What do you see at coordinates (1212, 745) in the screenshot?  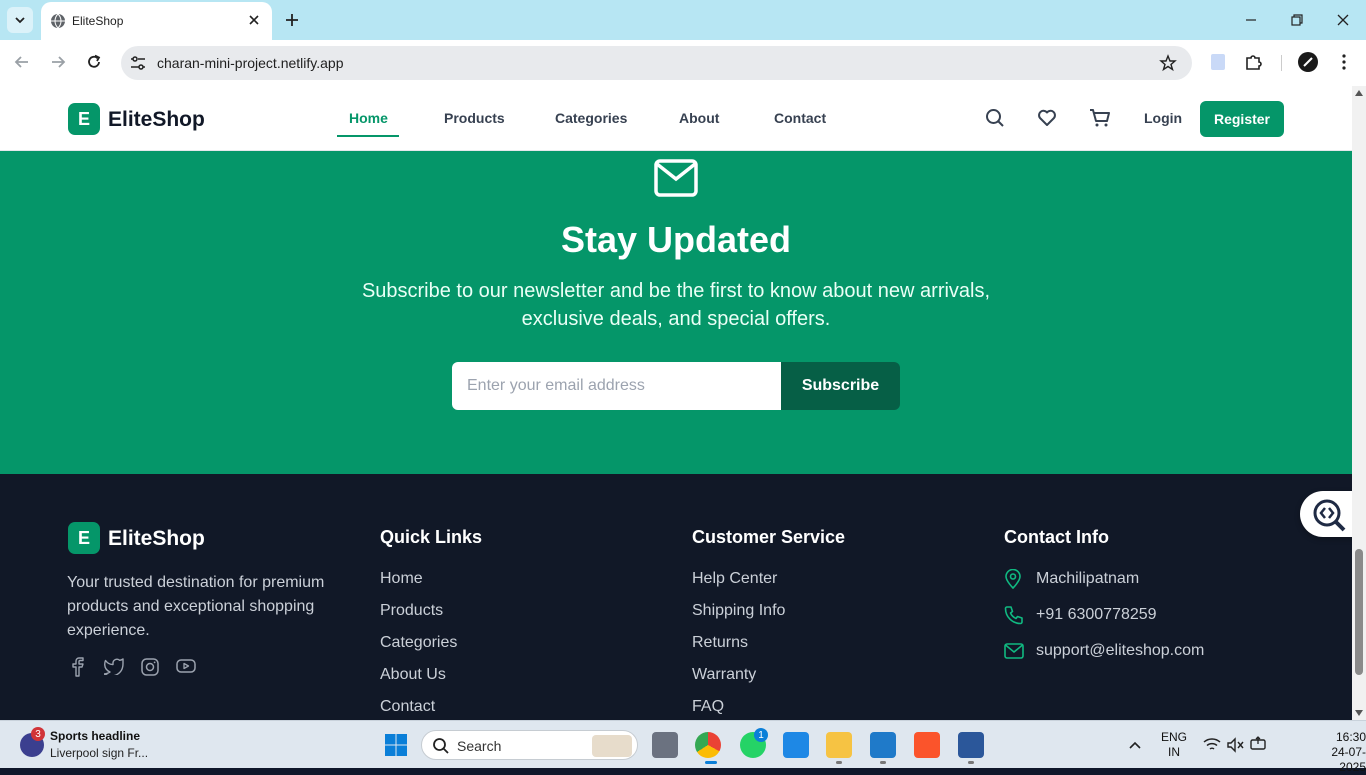 I see `wifi-icon` at bounding box center [1212, 745].